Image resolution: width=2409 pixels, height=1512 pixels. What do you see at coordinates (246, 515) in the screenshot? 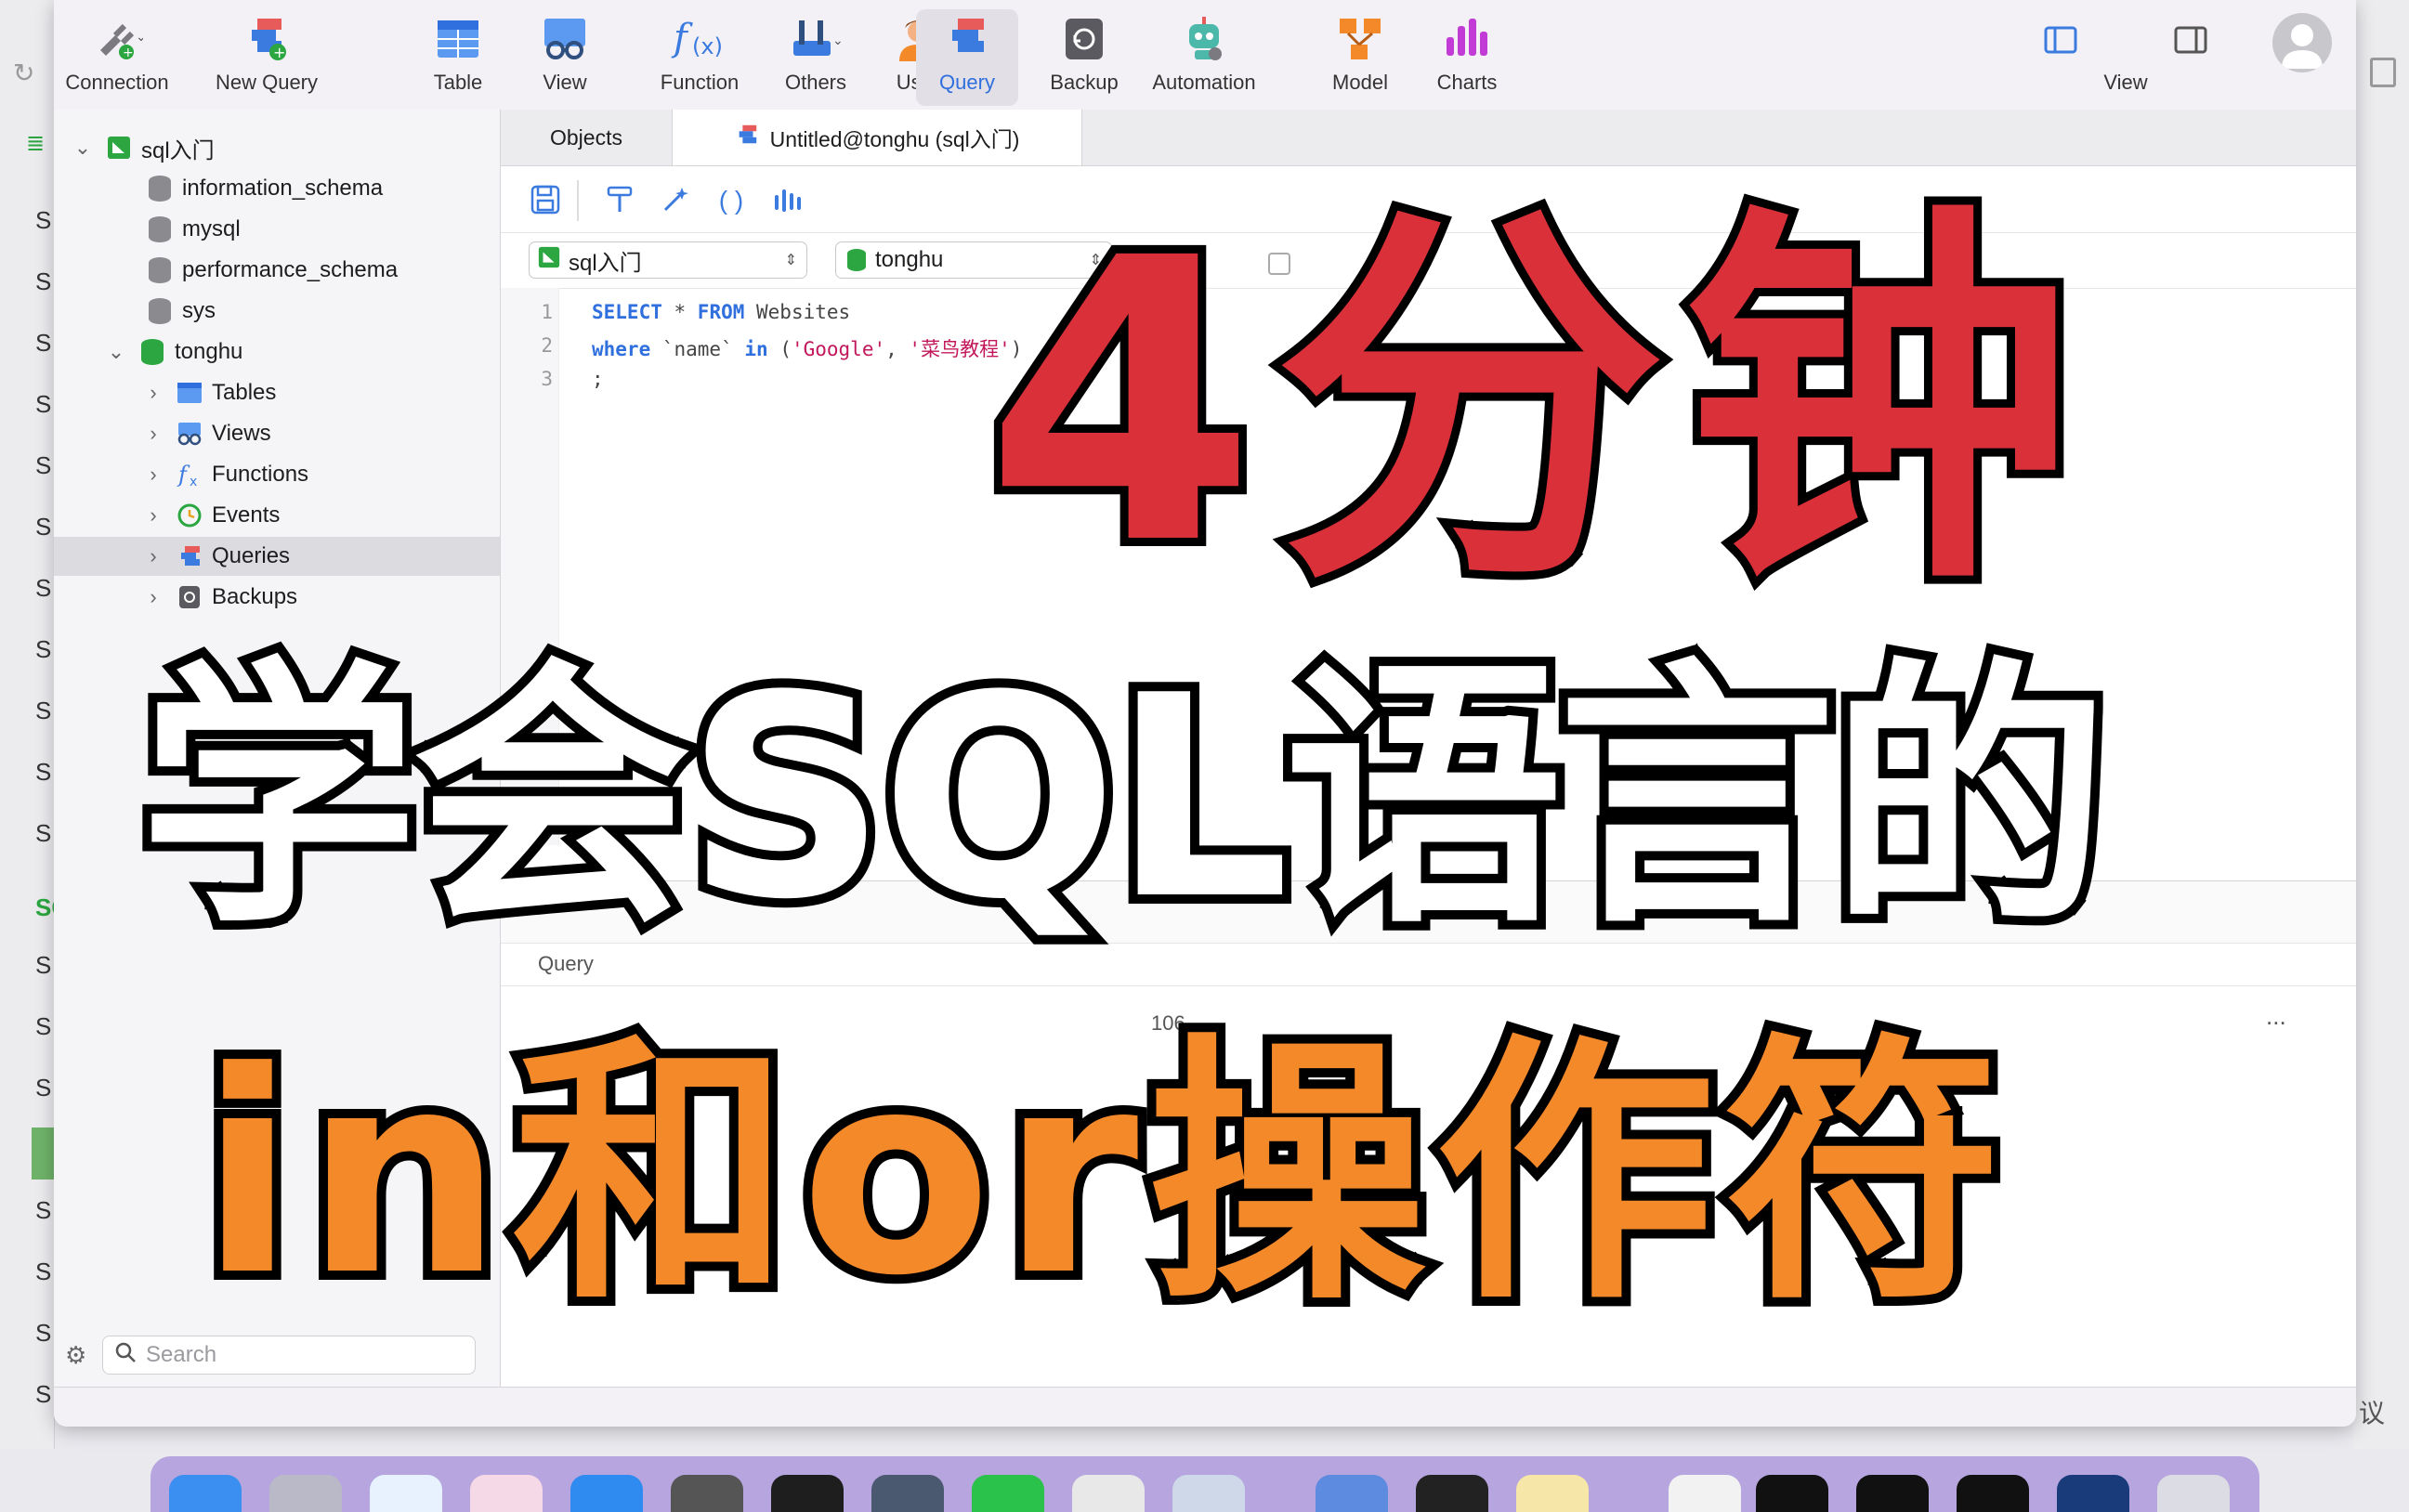
I see `tree-label: Events` at bounding box center [246, 515].